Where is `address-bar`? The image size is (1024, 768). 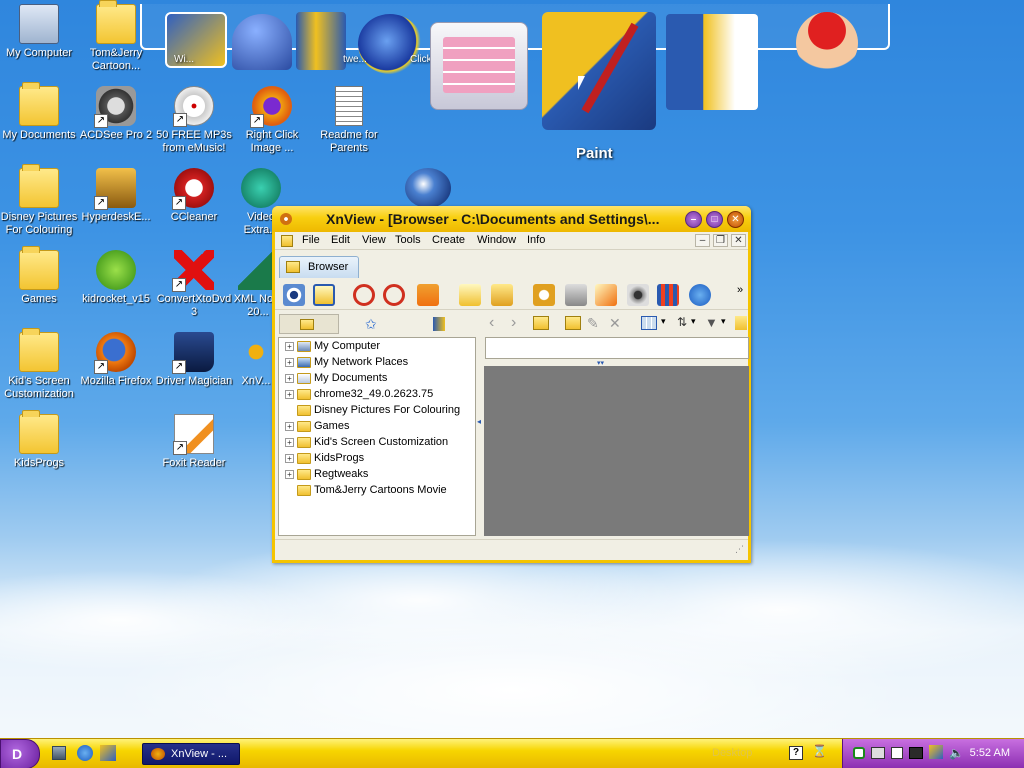
address-bar is located at coordinates (617, 348).